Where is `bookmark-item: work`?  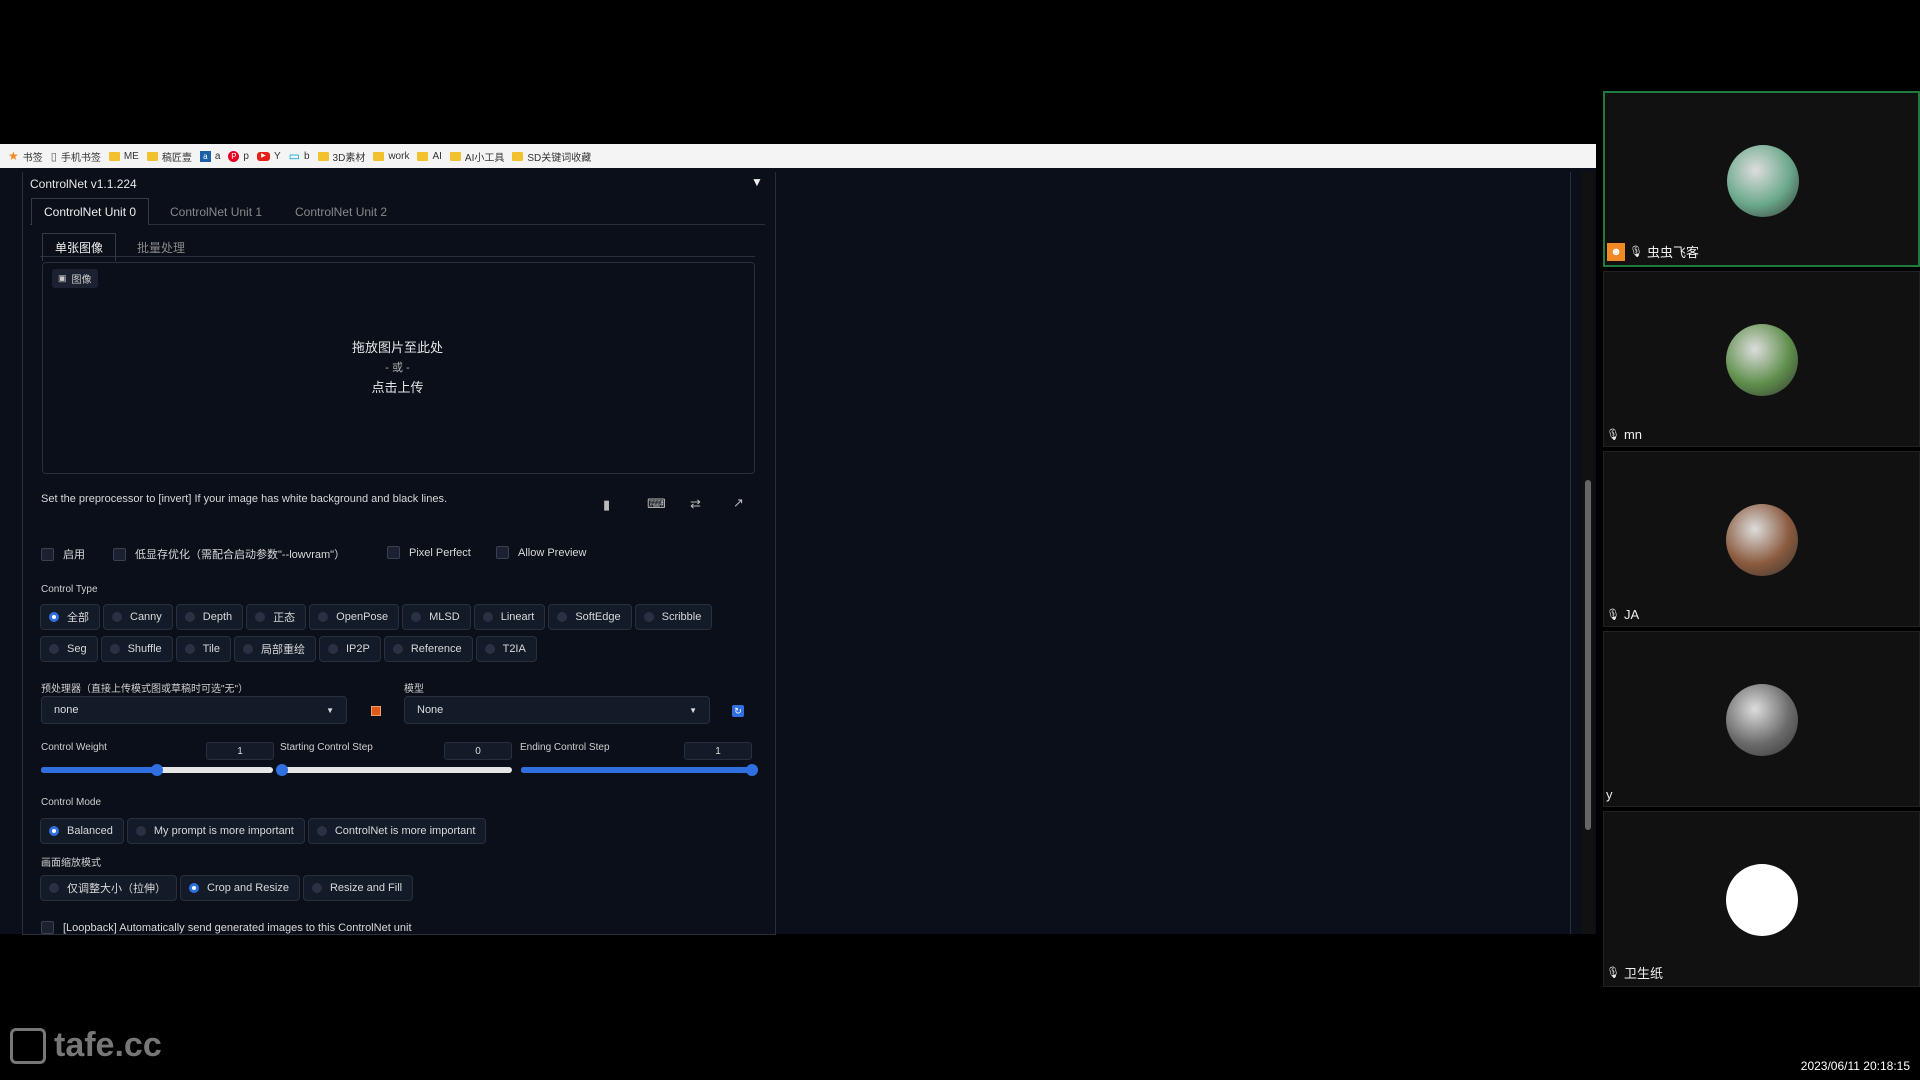
bookmark-item: work is located at coordinates (391, 156).